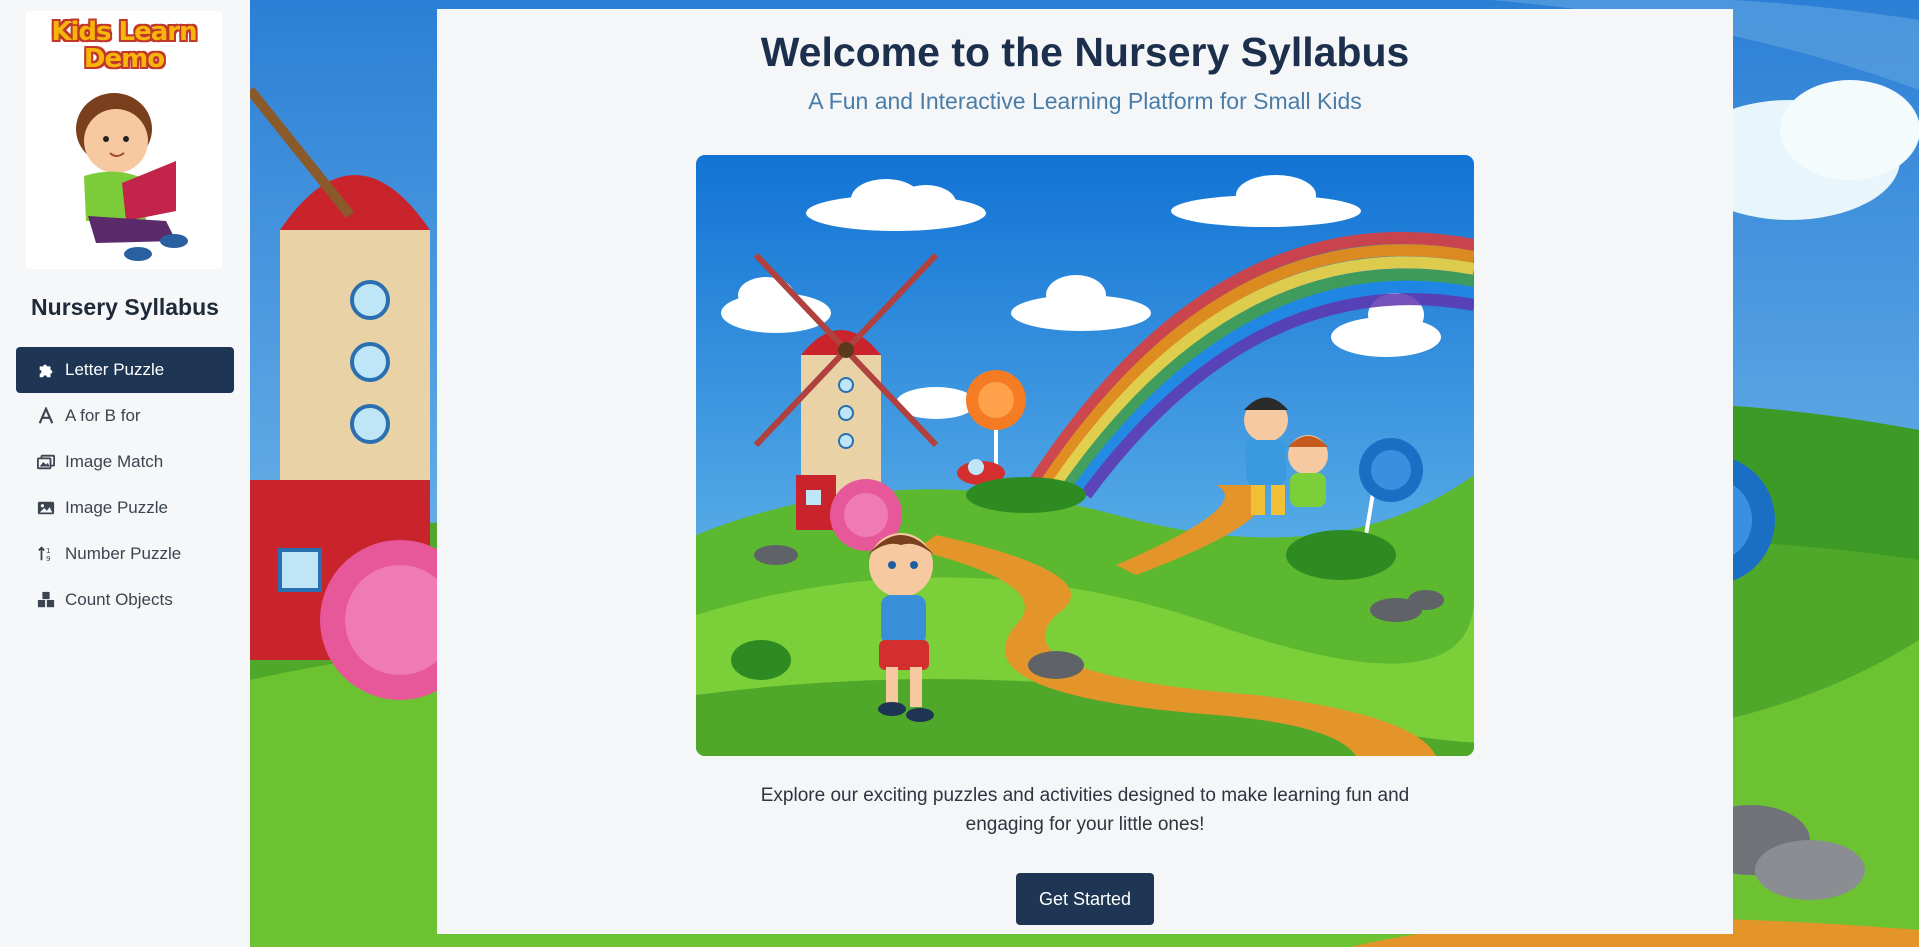 This screenshot has width=1919, height=947. I want to click on page-title: Welcome to the Nursery Syllabus, so click(1085, 52).